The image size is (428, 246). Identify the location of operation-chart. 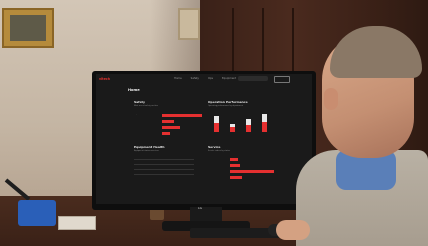
(247, 122).